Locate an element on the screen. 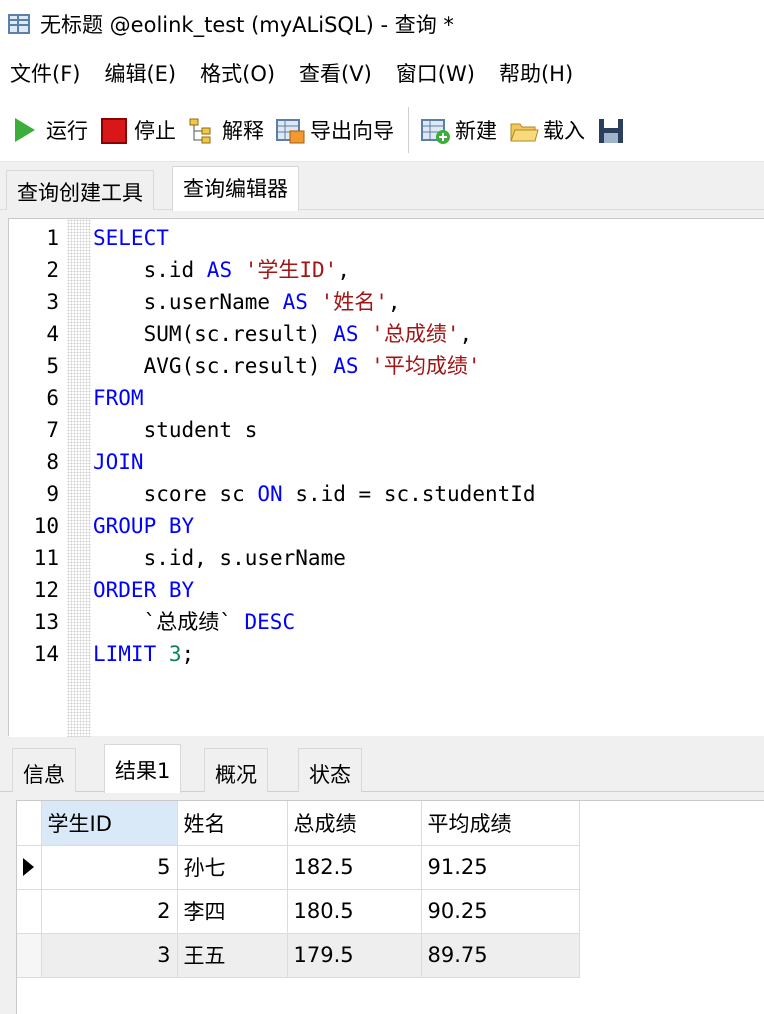 This screenshot has width=764, height=1014. new-query-icon is located at coordinates (435, 130).